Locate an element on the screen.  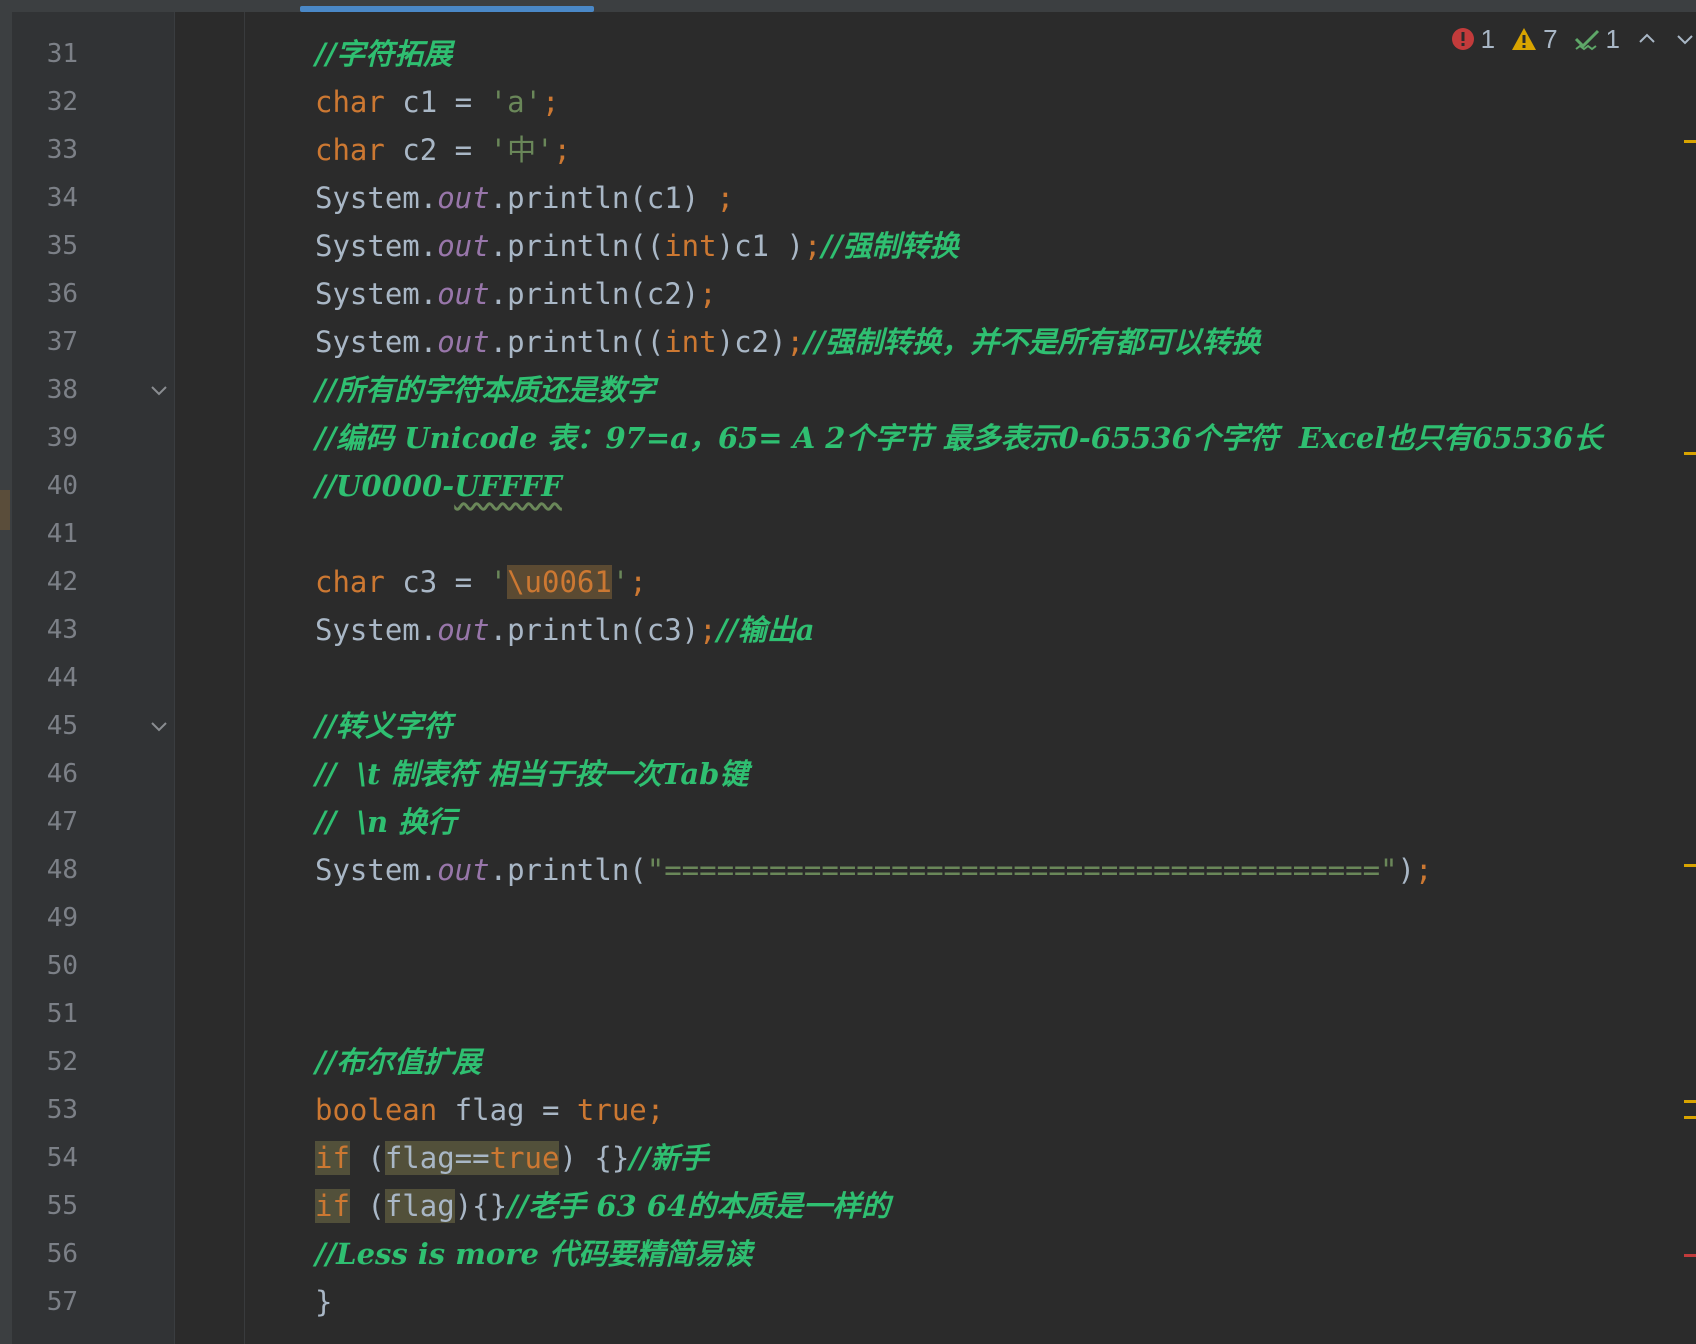
code-line: 46 // \t 制表符 相当于按一次Tab键 is located at coordinates (840, 774).